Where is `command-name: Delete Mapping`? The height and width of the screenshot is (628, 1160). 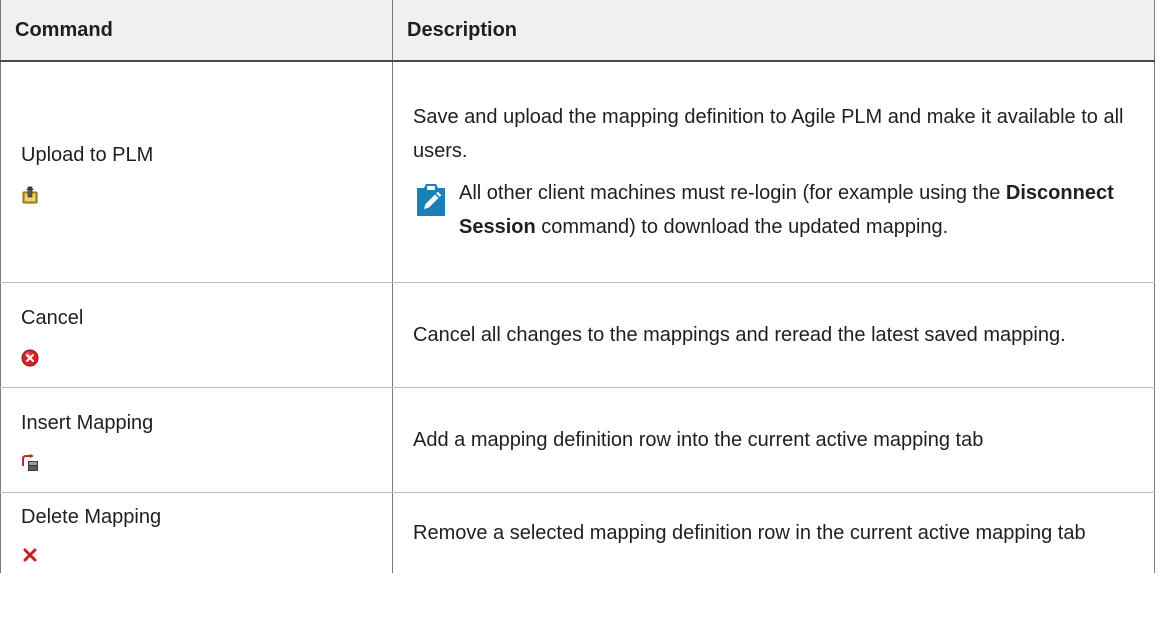
command-name: Delete Mapping is located at coordinates (91, 517).